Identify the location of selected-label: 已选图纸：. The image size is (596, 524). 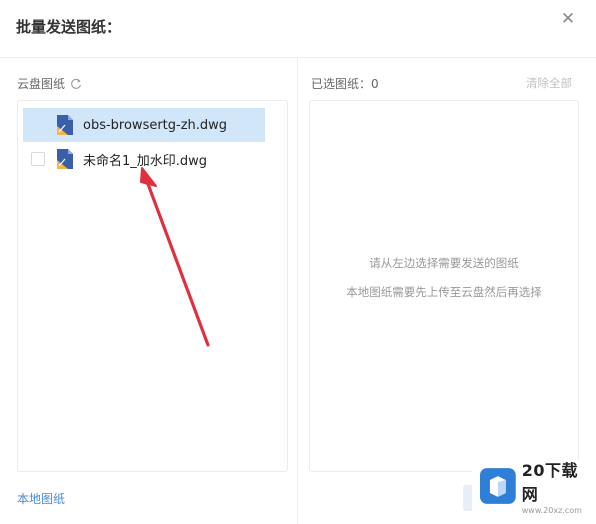
(341, 84).